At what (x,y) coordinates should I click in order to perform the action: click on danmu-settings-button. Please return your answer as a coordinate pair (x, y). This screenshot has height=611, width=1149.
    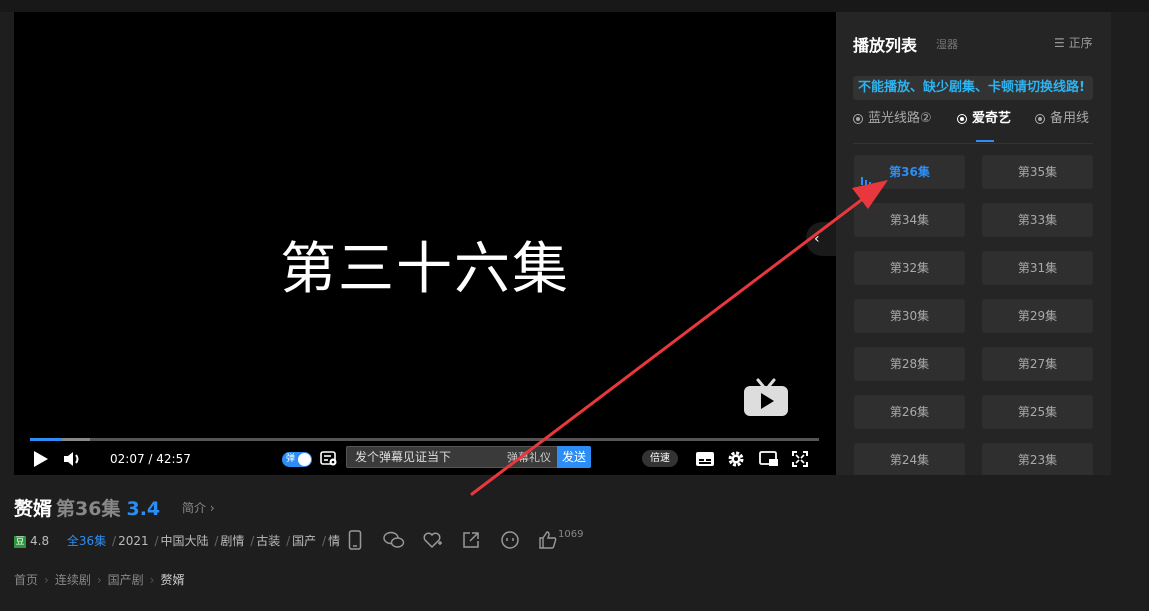
    Looking at the image, I should click on (329, 459).